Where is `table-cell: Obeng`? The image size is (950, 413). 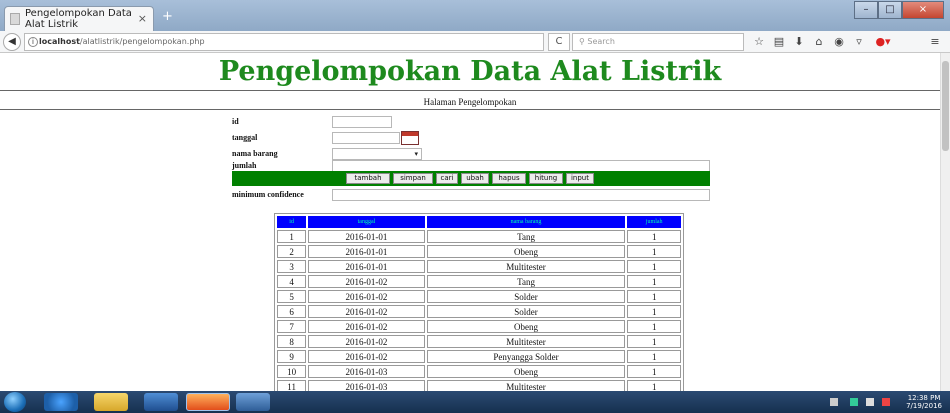 table-cell: Obeng is located at coordinates (526, 326).